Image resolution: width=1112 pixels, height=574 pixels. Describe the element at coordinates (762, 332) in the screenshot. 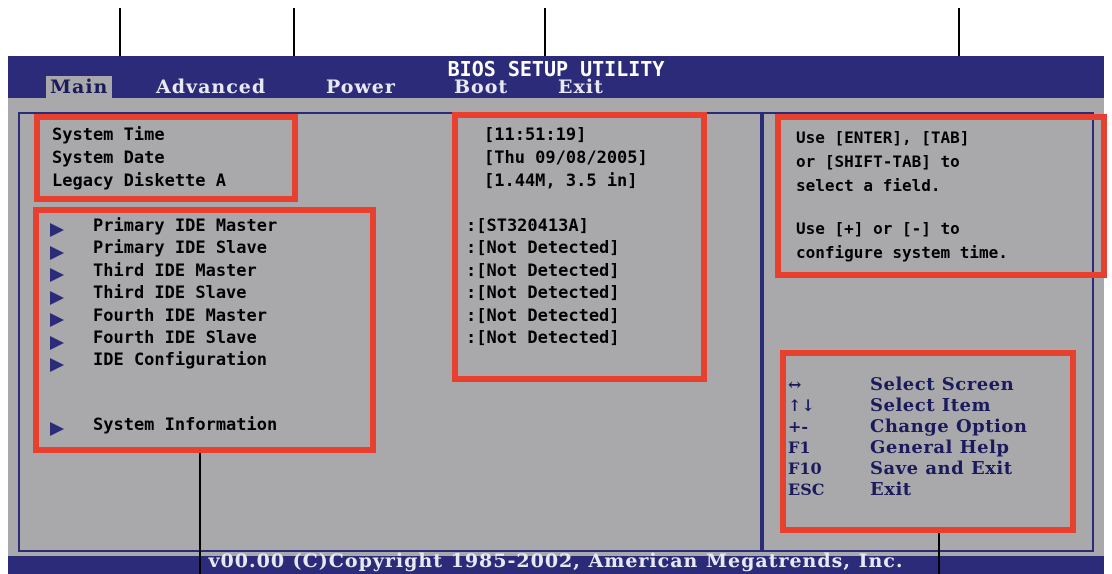

I see `panel-divider` at that location.